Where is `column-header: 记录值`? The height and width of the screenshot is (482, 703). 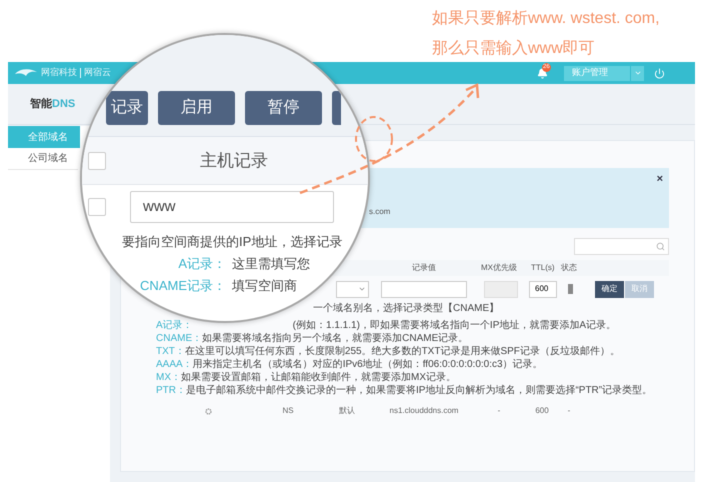
column-header: 记录值 is located at coordinates (424, 268).